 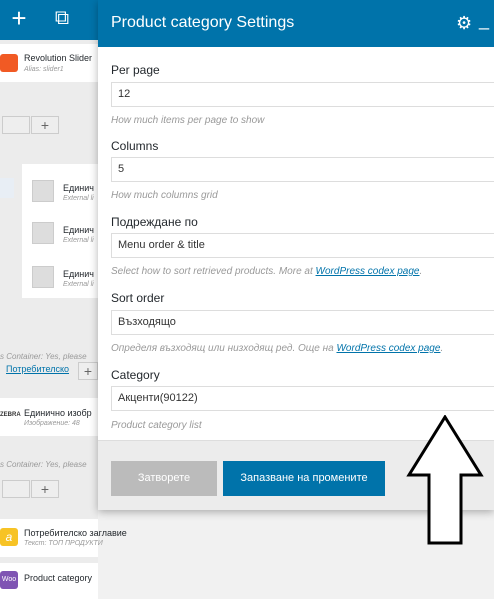 I want to click on element-title: Единично изобр, so click(x=58, y=413).